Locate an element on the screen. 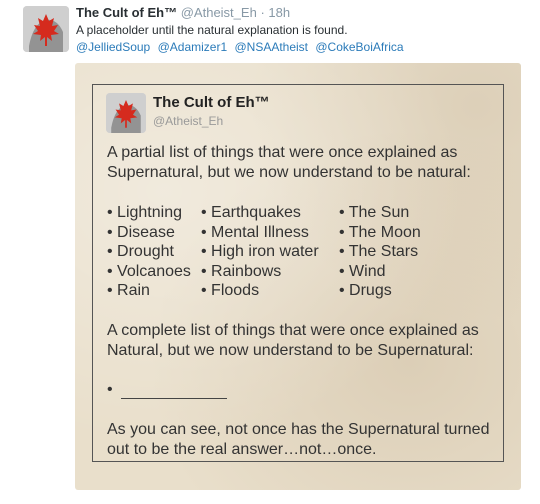  tweet-actions-row is located at coordinates (155, 500).